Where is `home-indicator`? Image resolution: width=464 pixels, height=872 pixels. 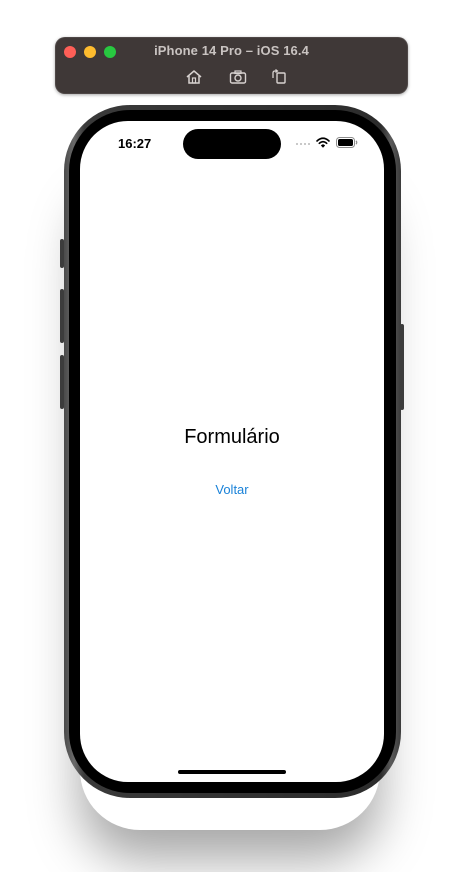 home-indicator is located at coordinates (232, 772).